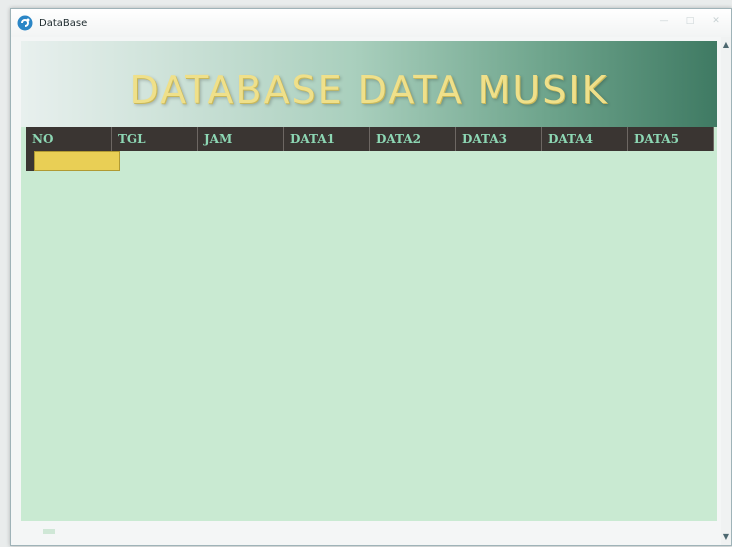 This screenshot has width=732, height=547. What do you see at coordinates (499, 139) in the screenshot?
I see `column-header-data3: DATA3` at bounding box center [499, 139].